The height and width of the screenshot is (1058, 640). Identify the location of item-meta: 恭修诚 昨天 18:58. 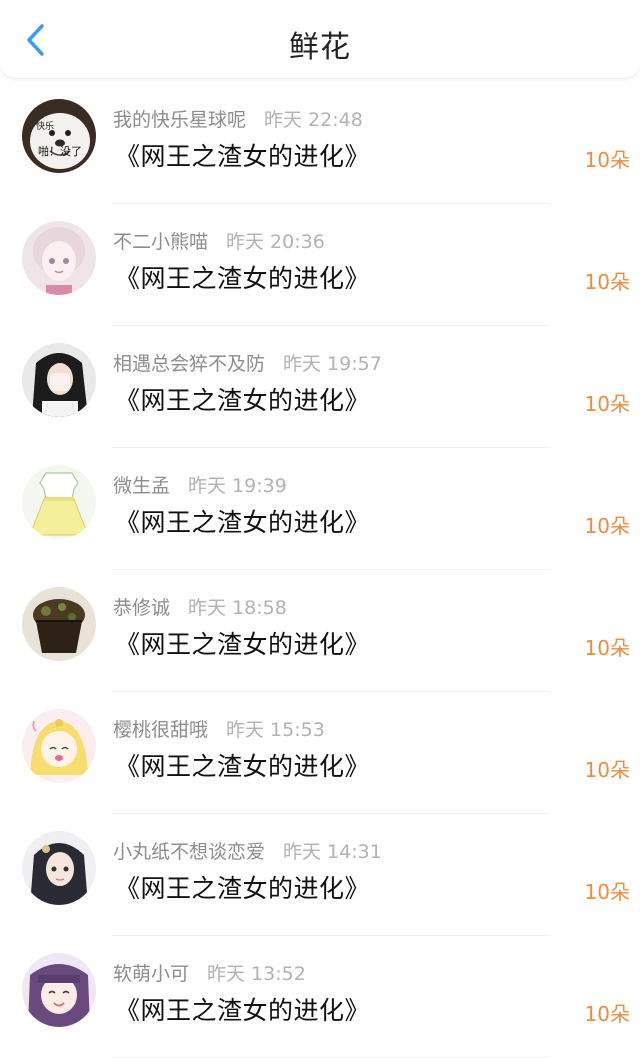
(200, 606).